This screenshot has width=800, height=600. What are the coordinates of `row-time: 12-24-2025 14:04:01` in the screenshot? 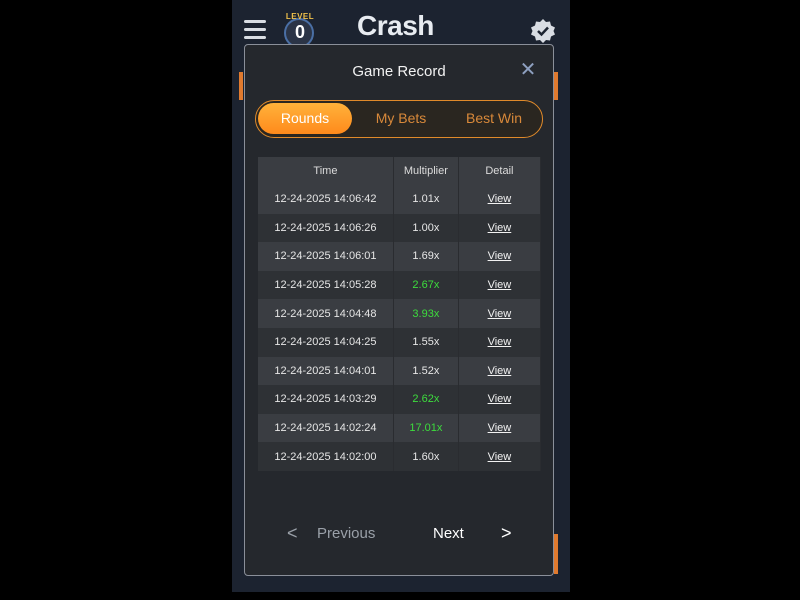 It's located at (326, 371).